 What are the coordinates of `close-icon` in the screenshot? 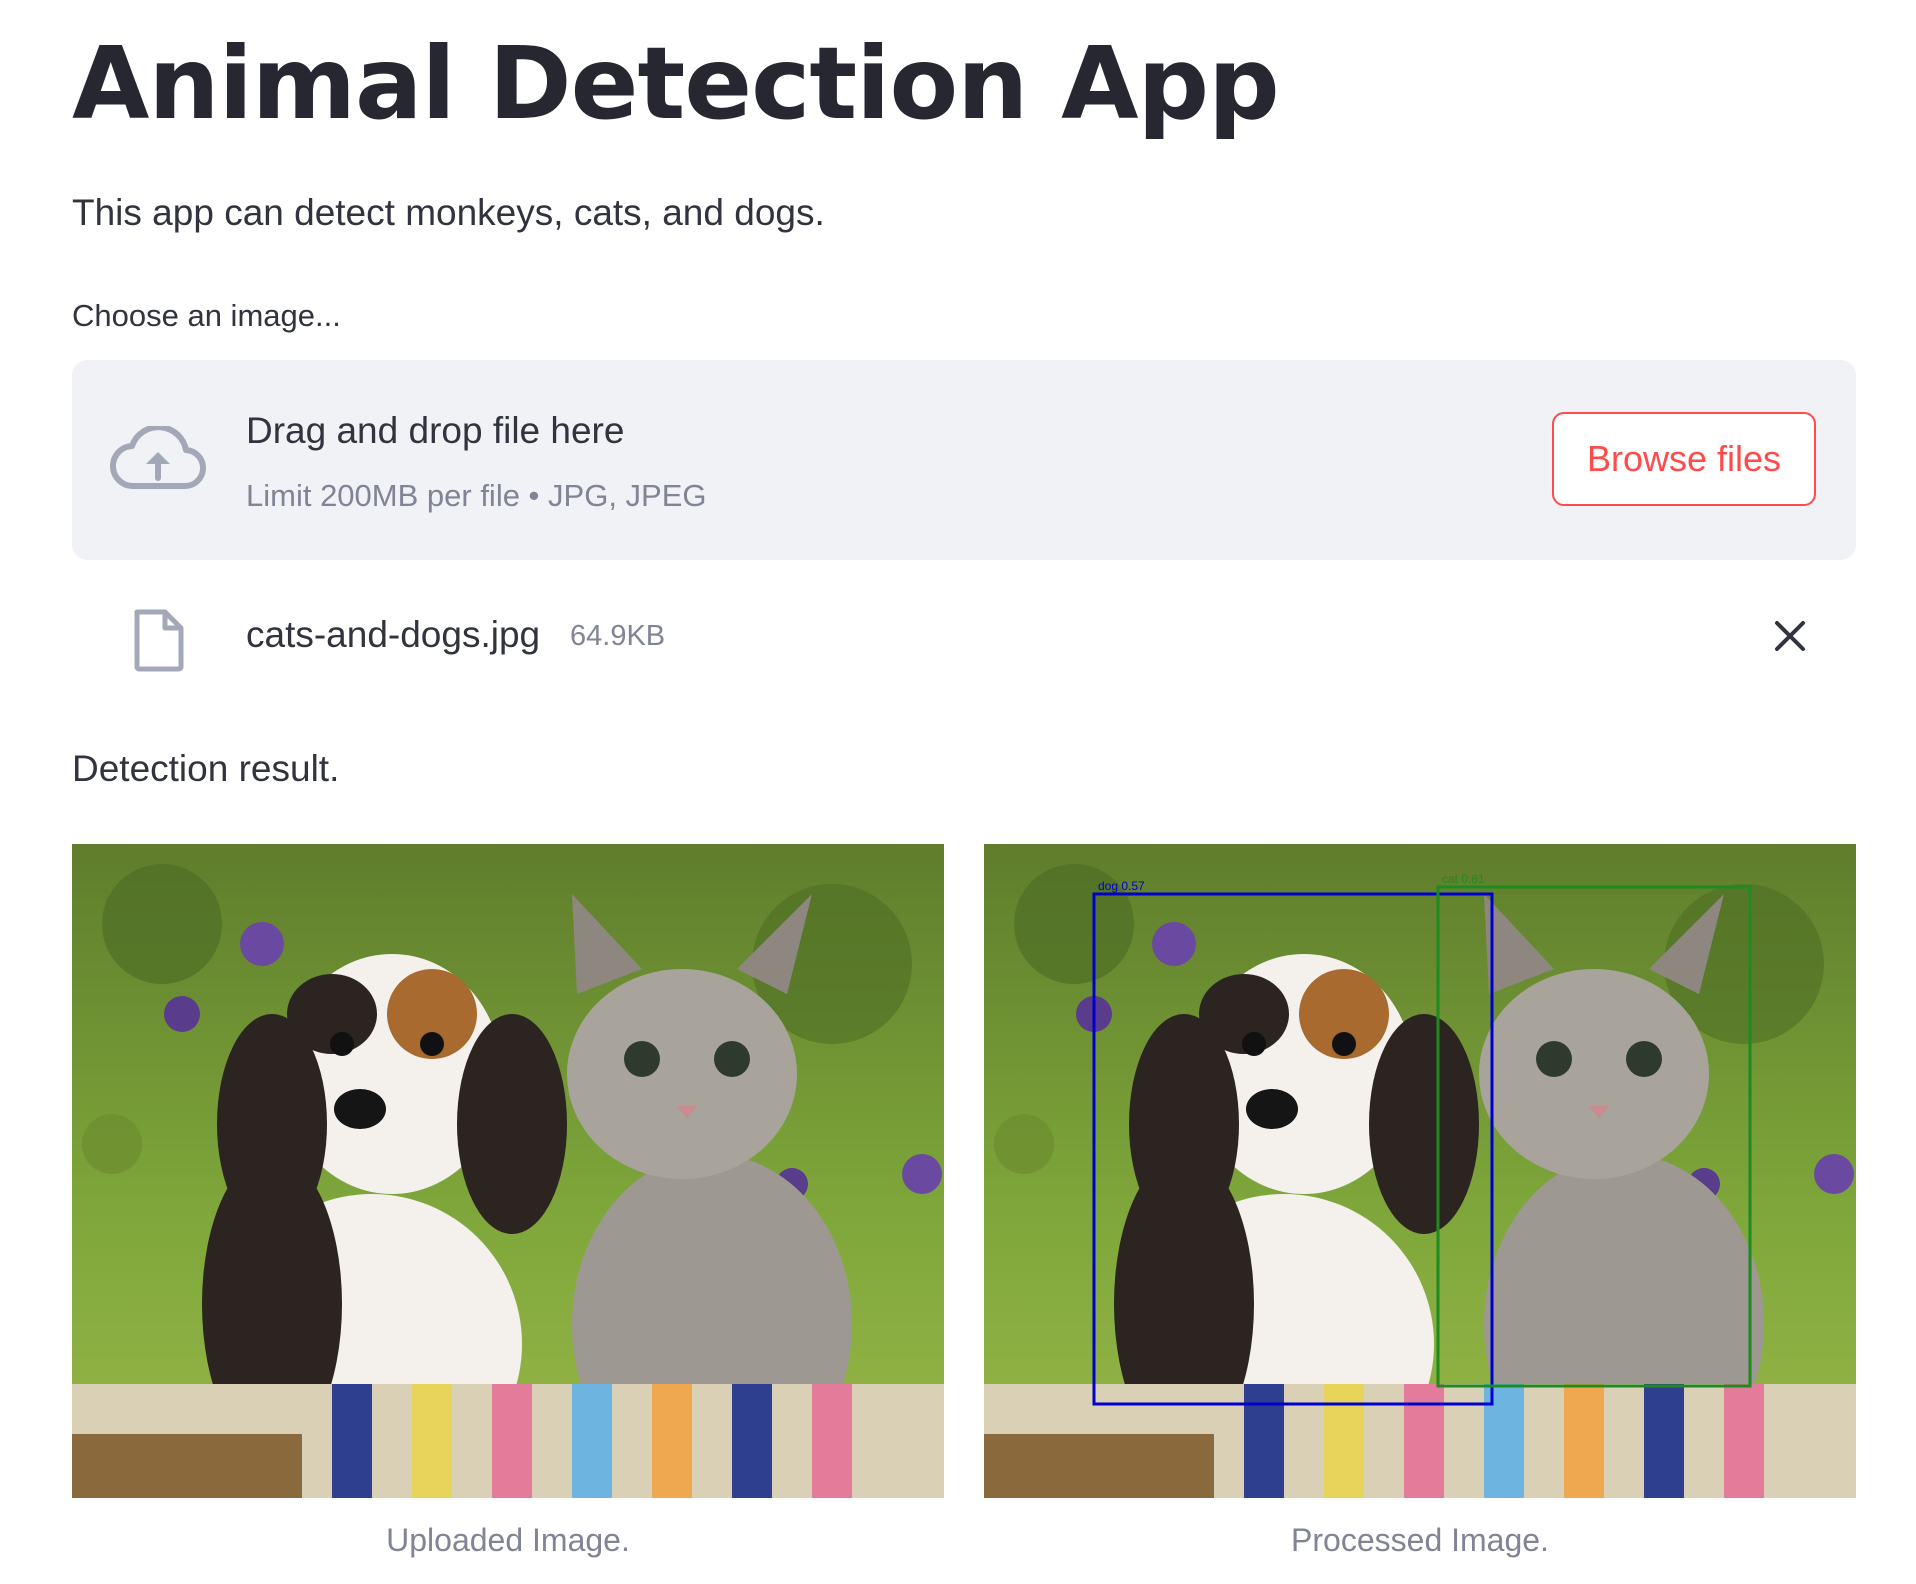 It's located at (1790, 636).